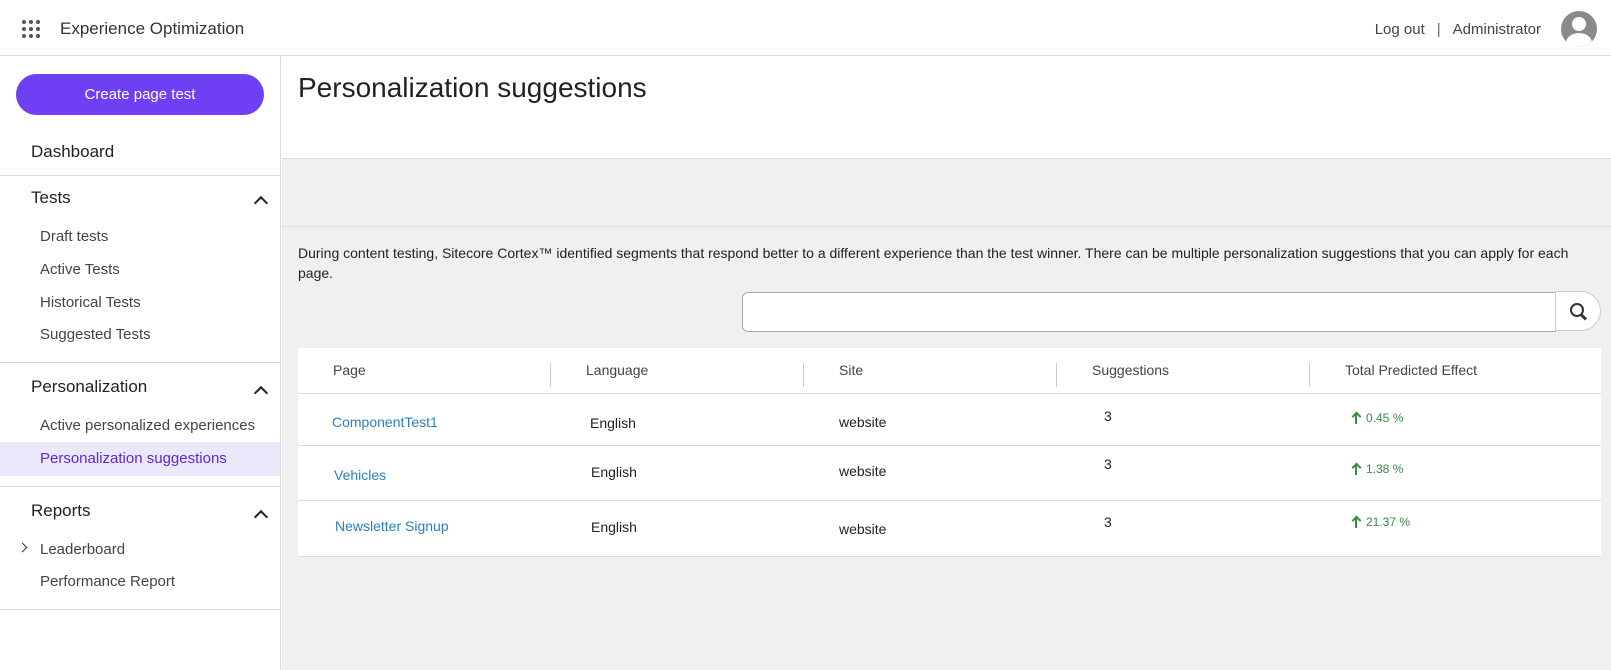 The width and height of the screenshot is (1611, 670). I want to click on page-title: Personalization suggestions, so click(472, 87).